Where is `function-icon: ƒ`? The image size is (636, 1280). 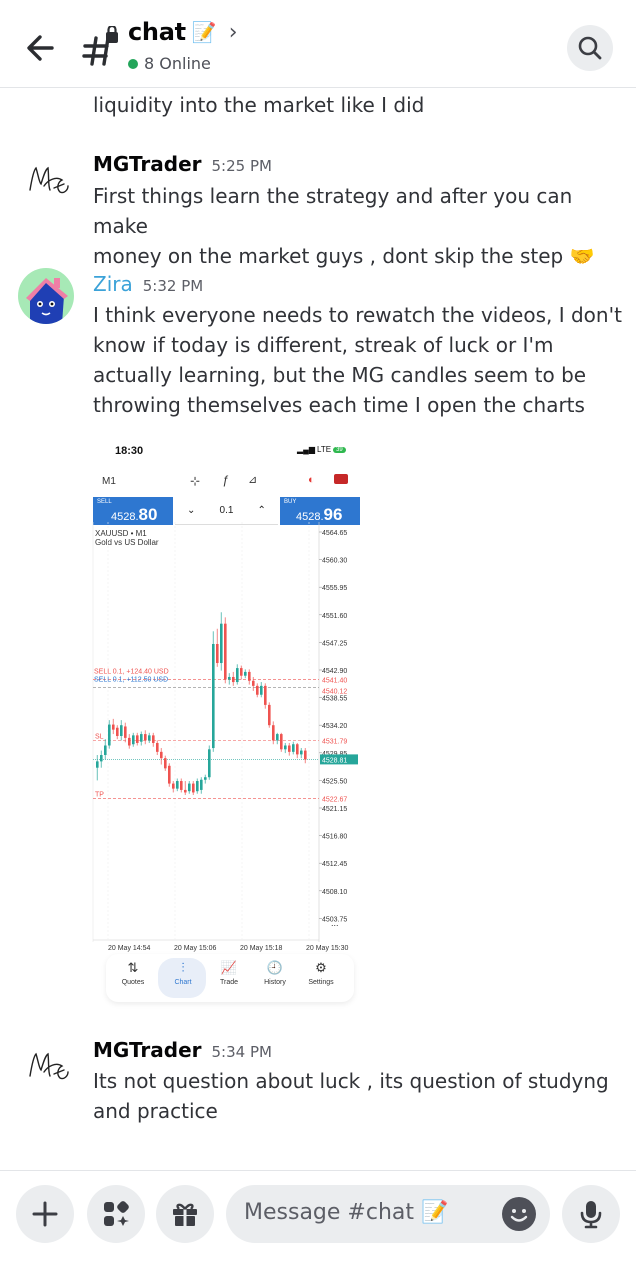 function-icon: ƒ is located at coordinates (225, 480).